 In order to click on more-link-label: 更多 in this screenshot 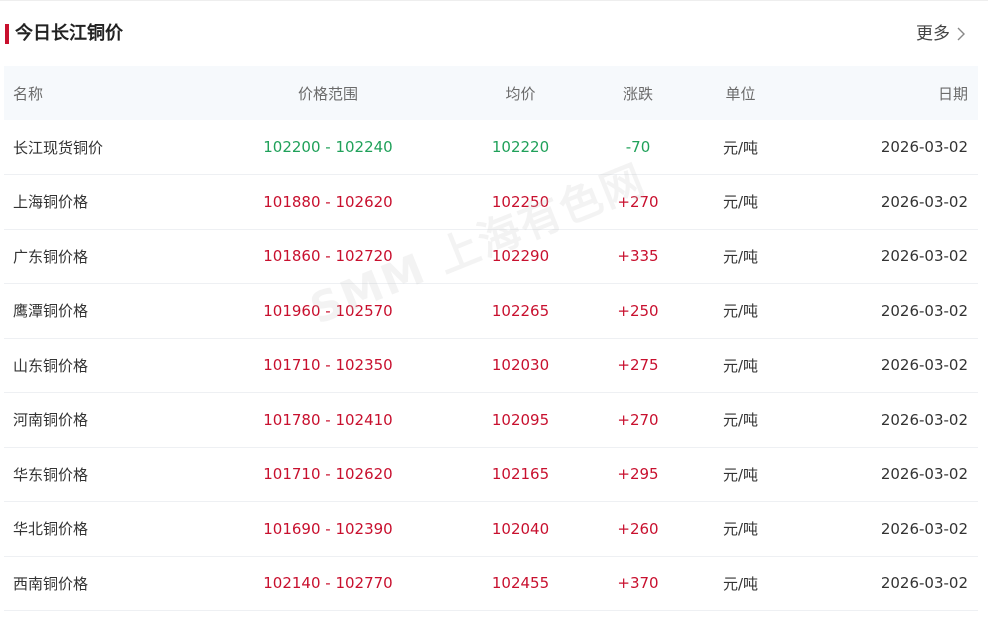, I will do `click(933, 34)`.